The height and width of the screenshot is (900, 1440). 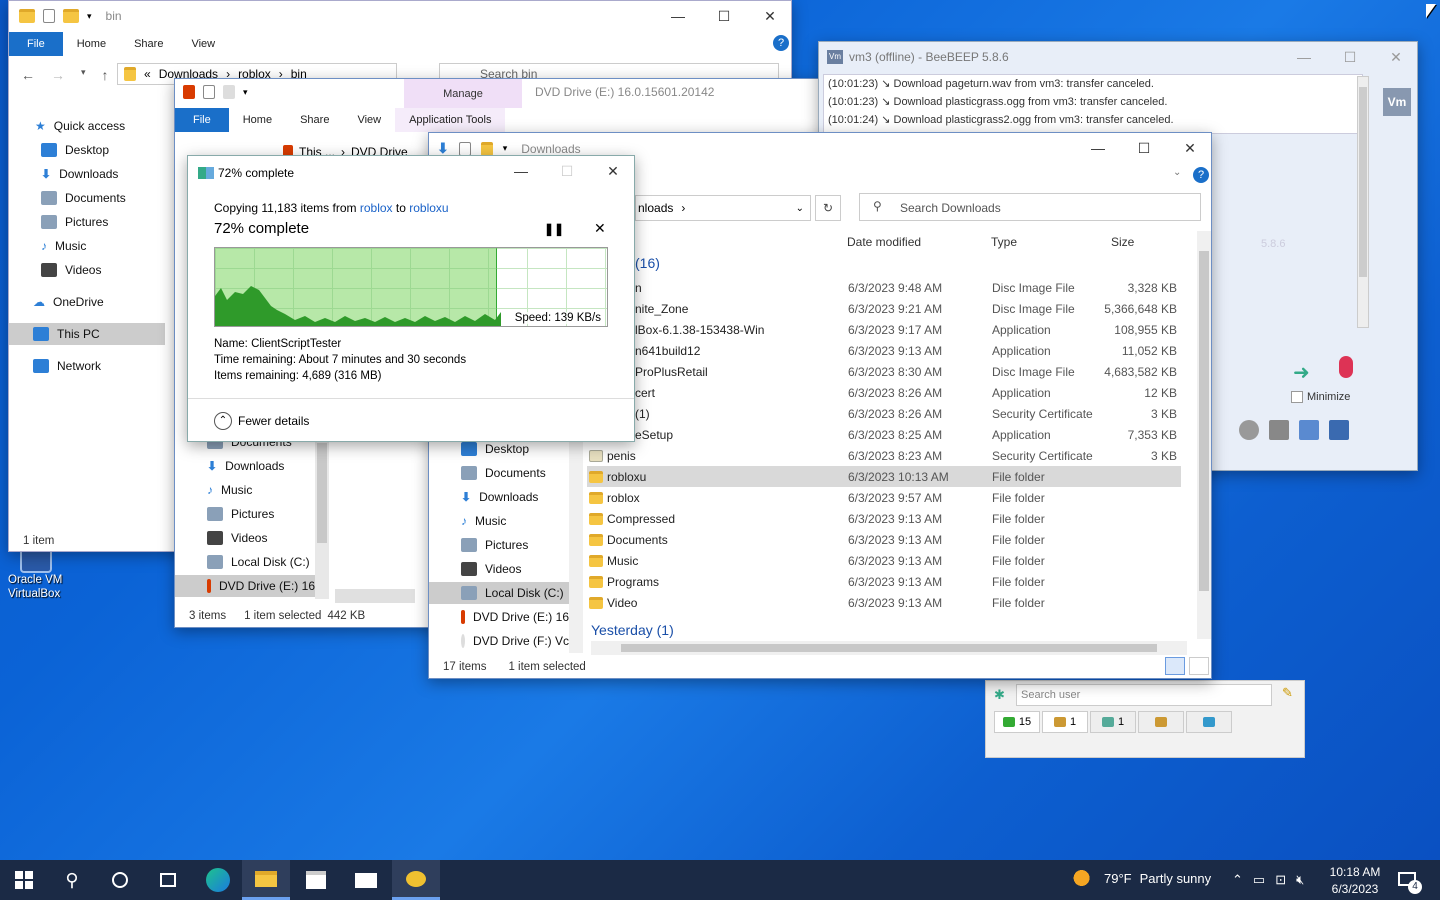 What do you see at coordinates (72, 880) in the screenshot?
I see `search-button: ⚲` at bounding box center [72, 880].